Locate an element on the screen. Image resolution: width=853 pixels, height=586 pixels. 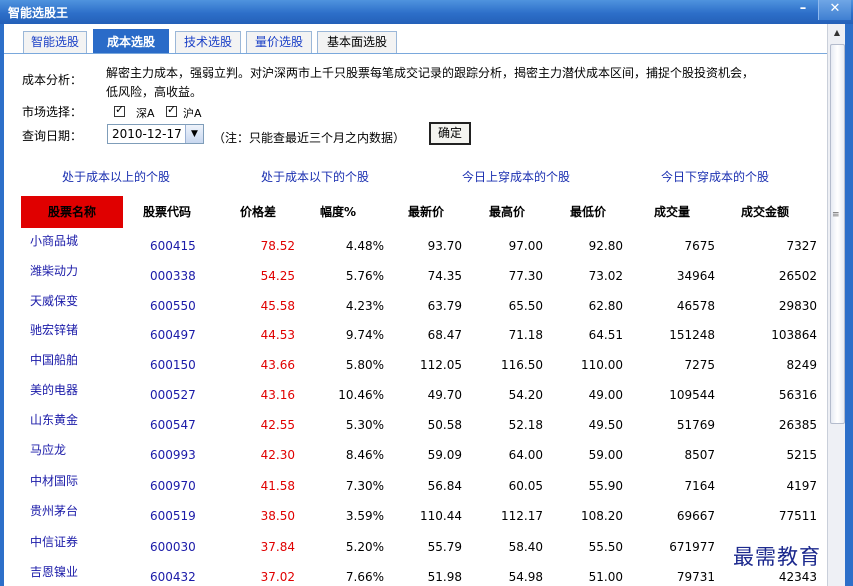
change-pct-cell: 7.66% is located at coordinates (364, 577).